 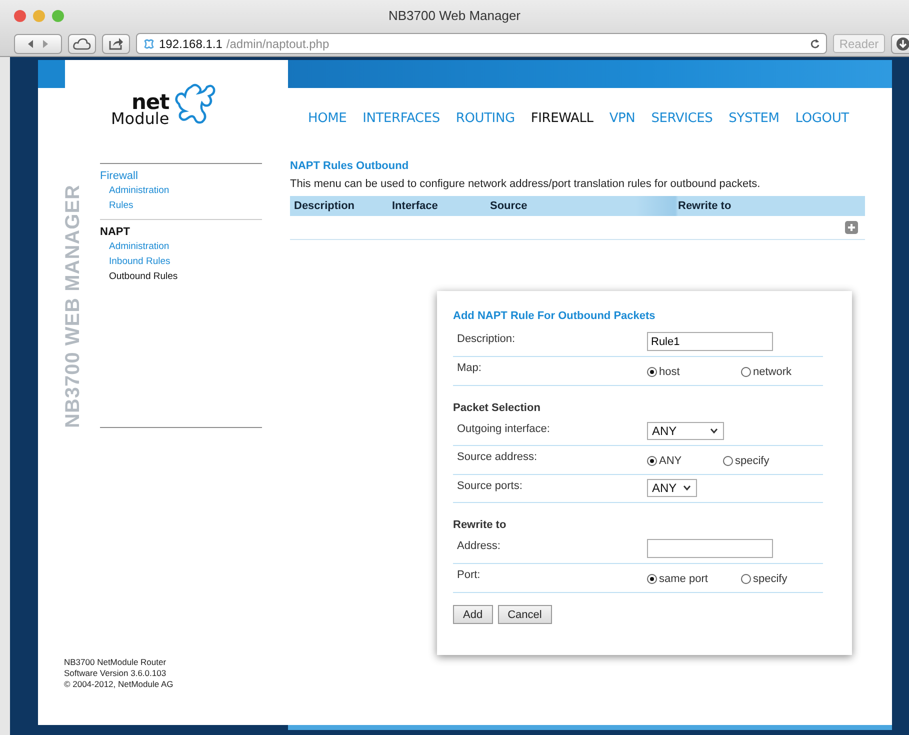 What do you see at coordinates (164, 103) in the screenshot?
I see `netmodule-logo: net Module` at bounding box center [164, 103].